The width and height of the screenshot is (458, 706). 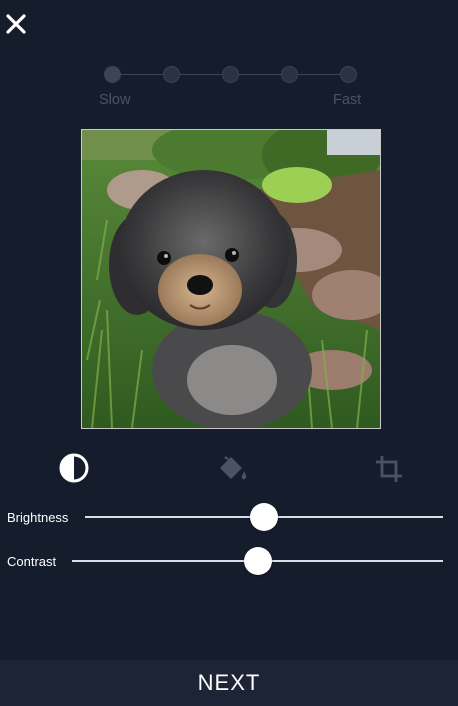 I want to click on speed-label-fast: Fast, so click(x=347, y=100).